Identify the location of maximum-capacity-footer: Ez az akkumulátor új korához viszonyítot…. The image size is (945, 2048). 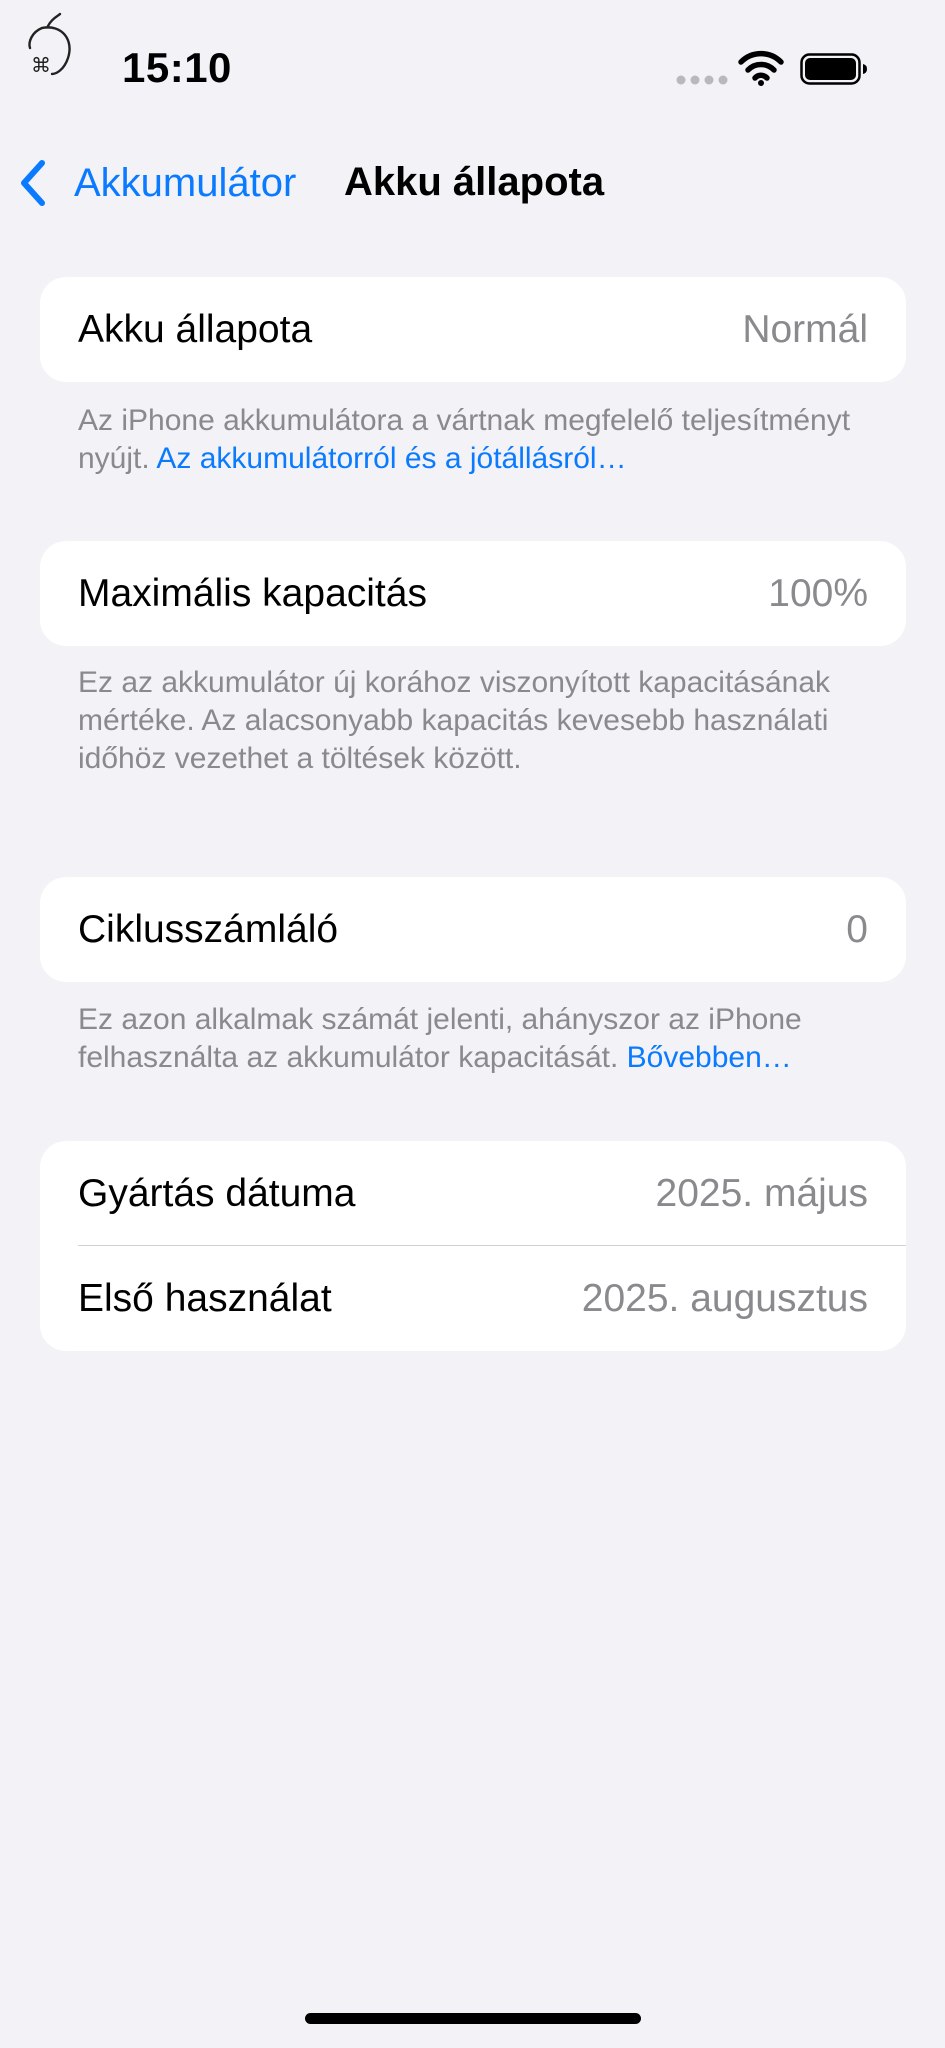
(483, 721).